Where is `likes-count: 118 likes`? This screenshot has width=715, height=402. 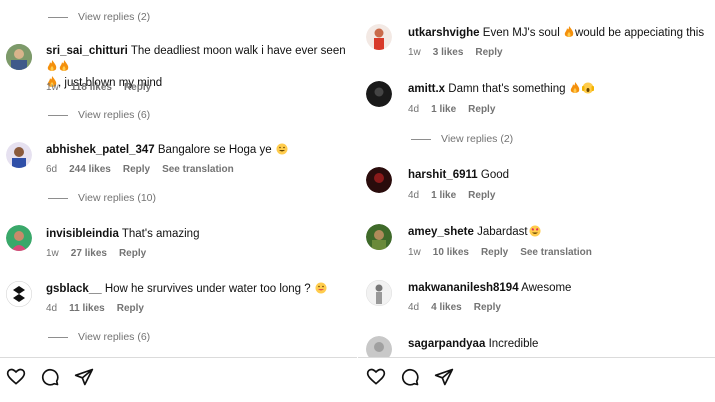
likes-count: 118 likes is located at coordinates (91, 87).